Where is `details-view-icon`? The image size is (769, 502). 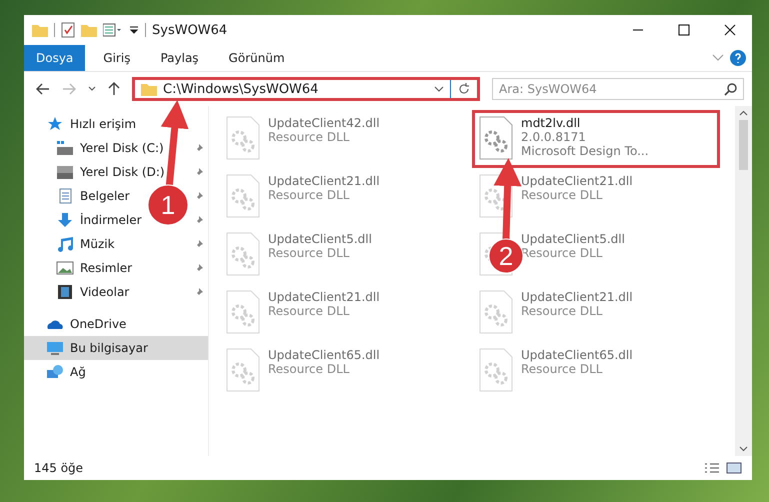
details-view-icon is located at coordinates (712, 468).